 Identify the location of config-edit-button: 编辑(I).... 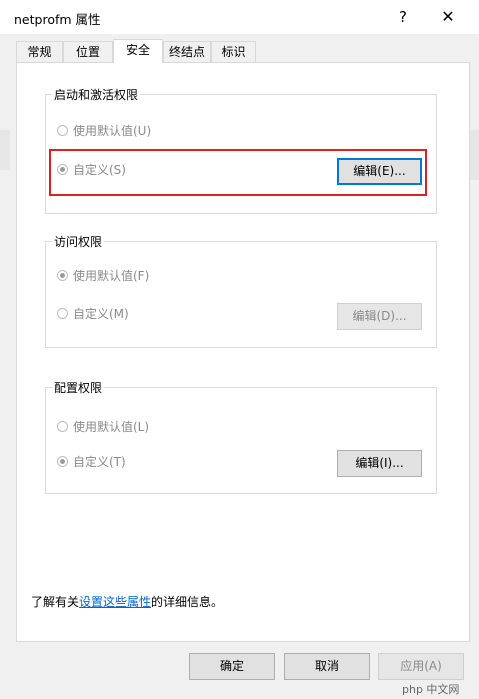
(379, 463).